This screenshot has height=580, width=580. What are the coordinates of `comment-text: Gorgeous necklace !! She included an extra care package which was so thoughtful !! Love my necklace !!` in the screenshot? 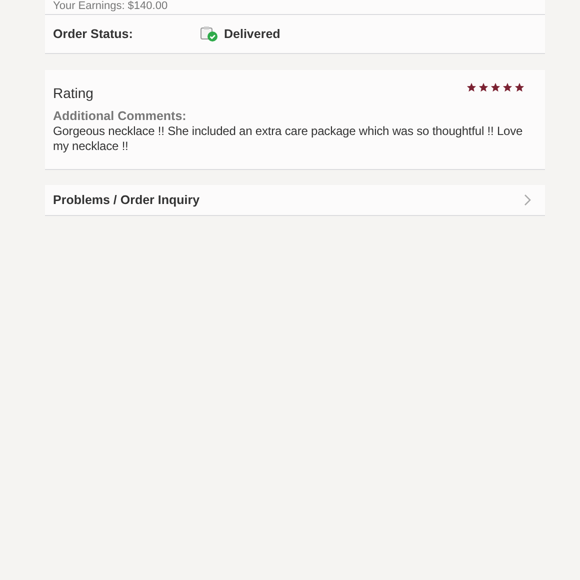 It's located at (288, 139).